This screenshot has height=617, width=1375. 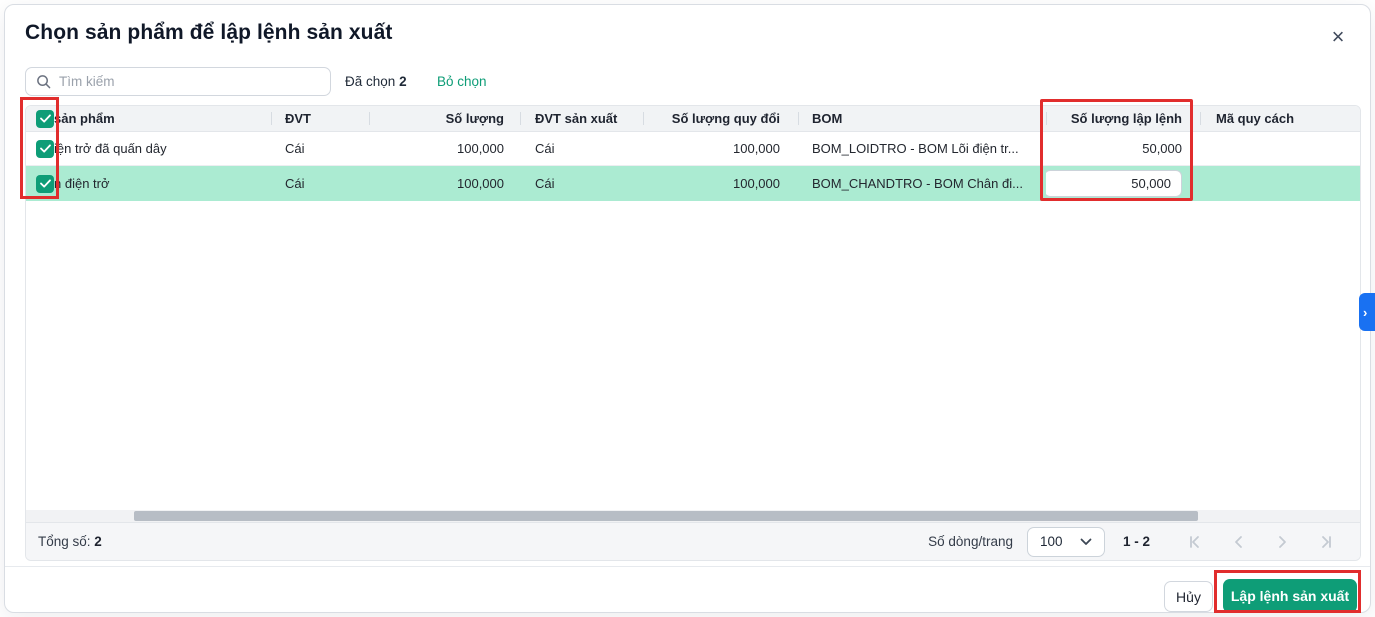 What do you see at coordinates (1238, 542) in the screenshot?
I see `prev-page-icon` at bounding box center [1238, 542].